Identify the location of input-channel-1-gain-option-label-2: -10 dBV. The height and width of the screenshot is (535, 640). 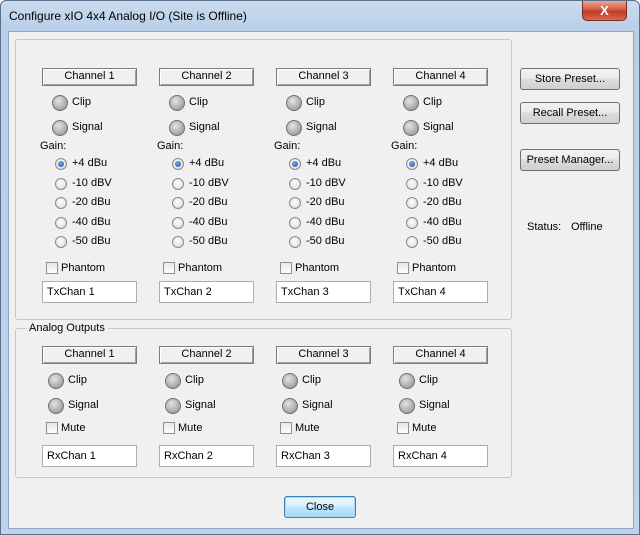
(92, 183).